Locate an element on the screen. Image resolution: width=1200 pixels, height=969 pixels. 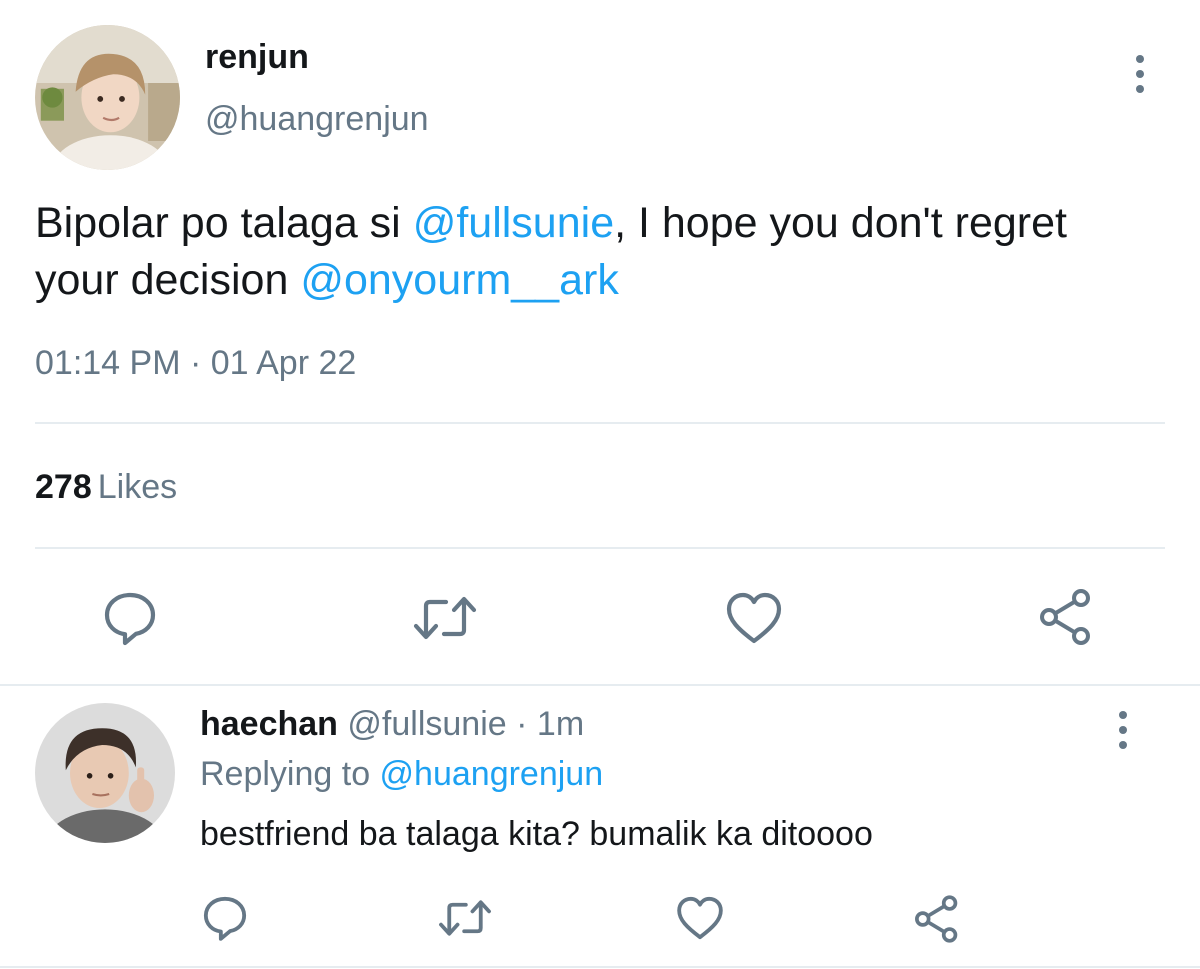
reply-author-name: haechan is located at coordinates (269, 724).